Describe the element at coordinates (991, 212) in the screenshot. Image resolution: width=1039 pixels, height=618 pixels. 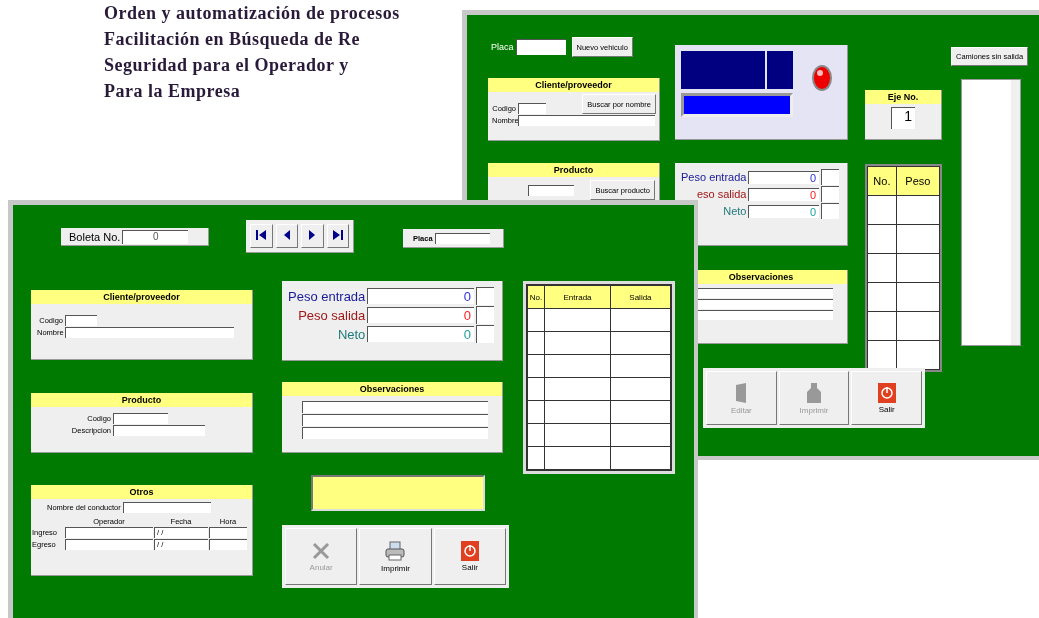
I see `list-box` at that location.